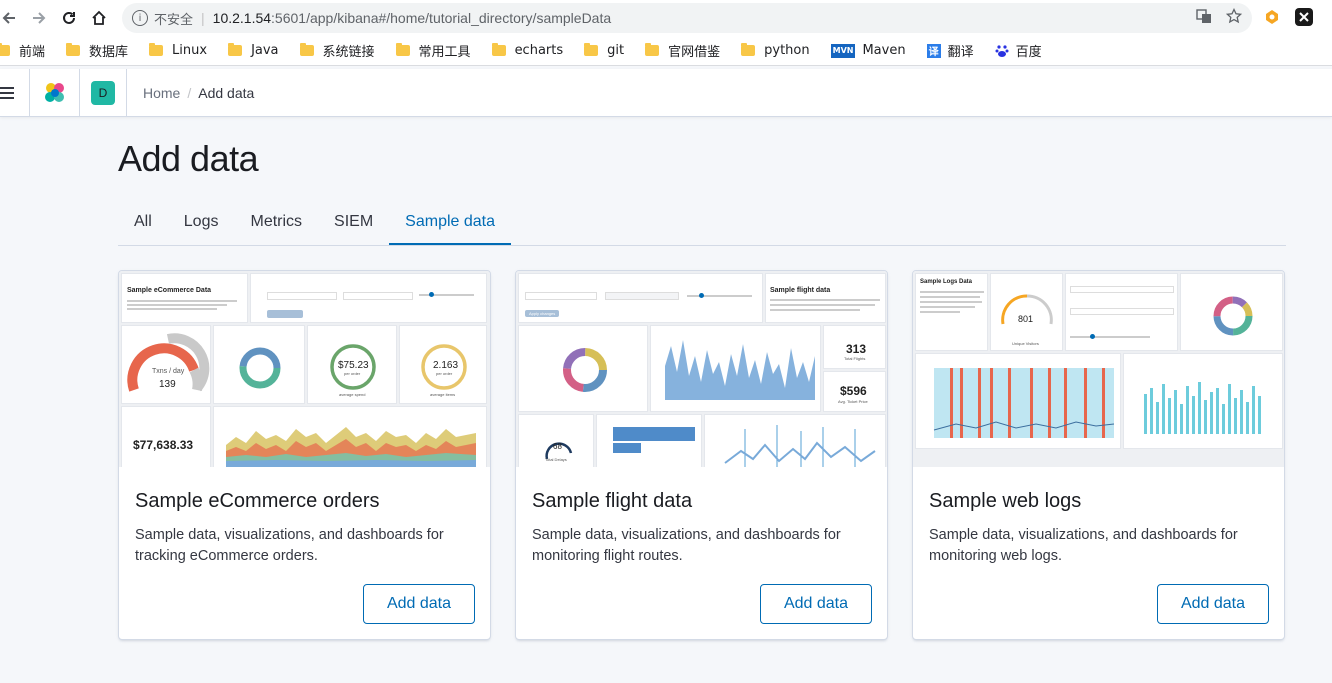  Describe the element at coordinates (39, 18) in the screenshot. I see `forward-icon` at that location.